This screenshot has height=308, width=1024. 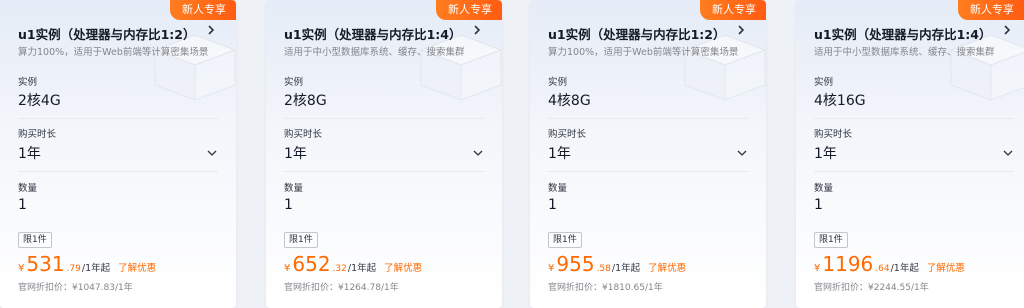 I want to click on price-row: ¥955.58/1年起 了解优惠, so click(x=617, y=264).